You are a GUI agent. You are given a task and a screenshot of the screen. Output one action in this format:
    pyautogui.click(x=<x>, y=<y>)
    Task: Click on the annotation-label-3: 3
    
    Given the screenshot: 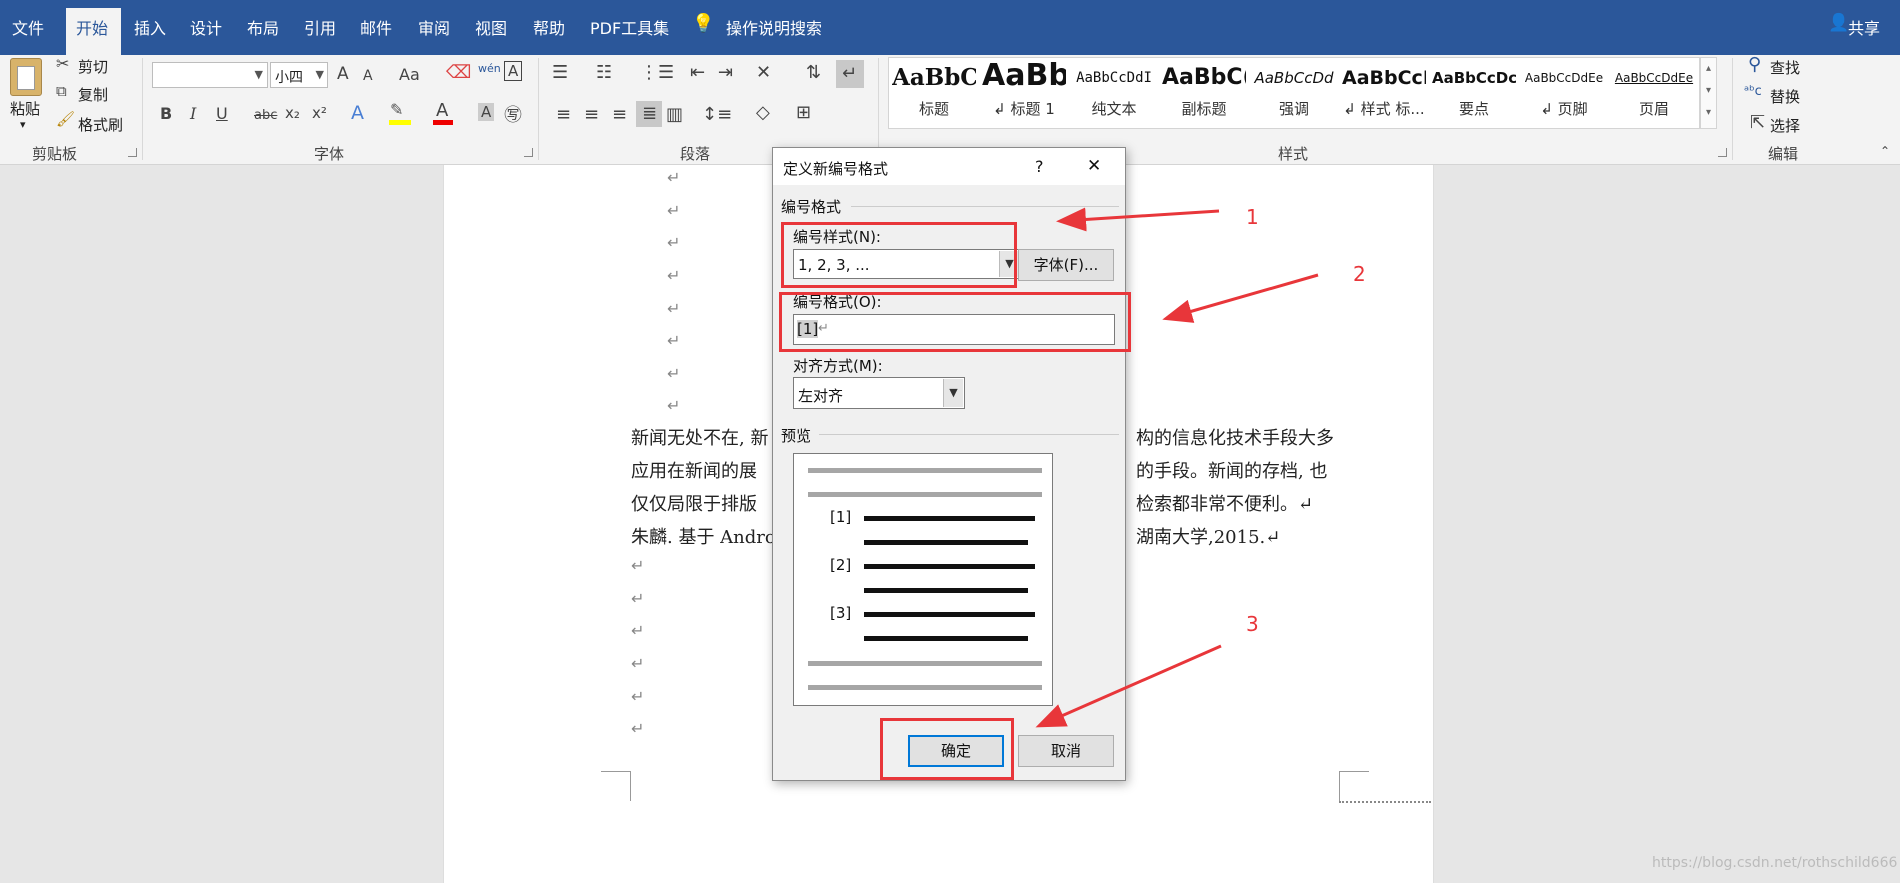 What is the action you would take?
    pyautogui.click(x=1252, y=624)
    